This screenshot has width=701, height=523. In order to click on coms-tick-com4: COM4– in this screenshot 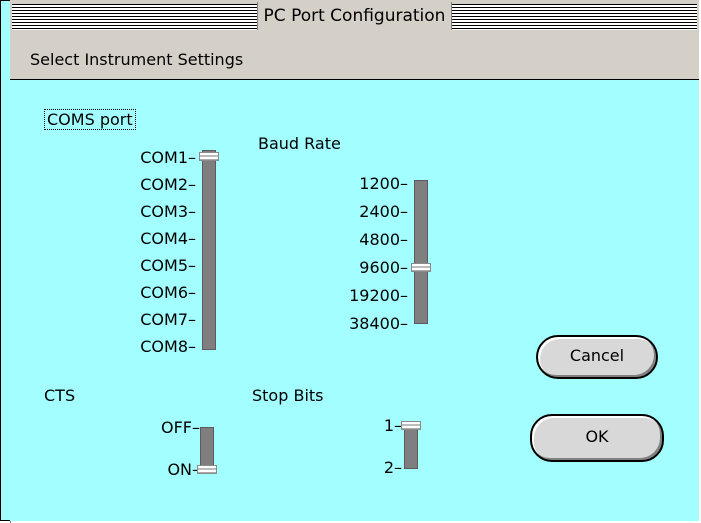, I will do `click(168, 238)`.